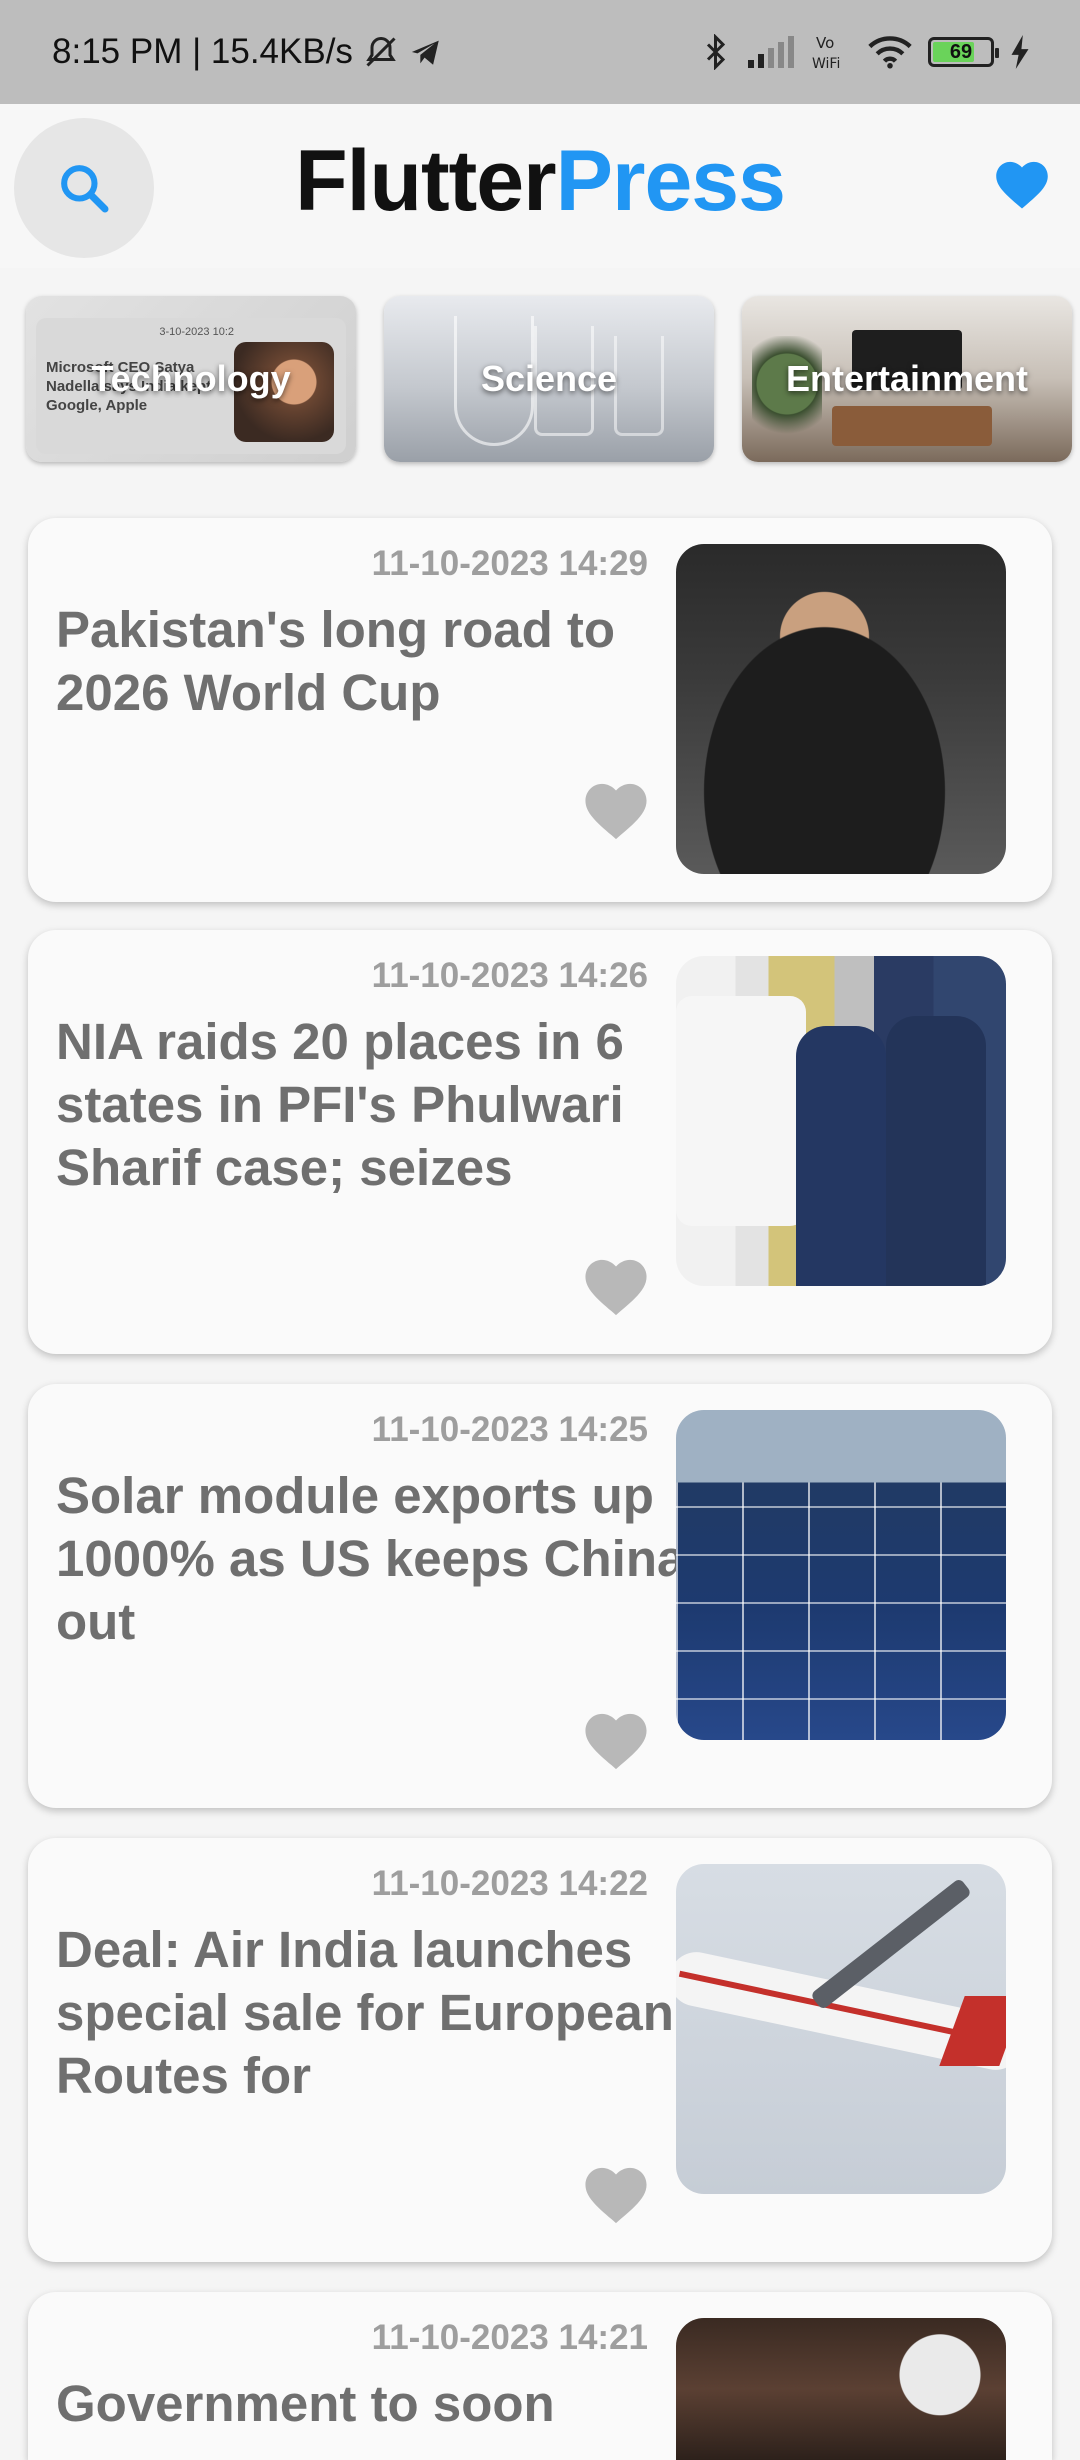  I want to click on app-bar: FlutterPress, so click(540, 186).